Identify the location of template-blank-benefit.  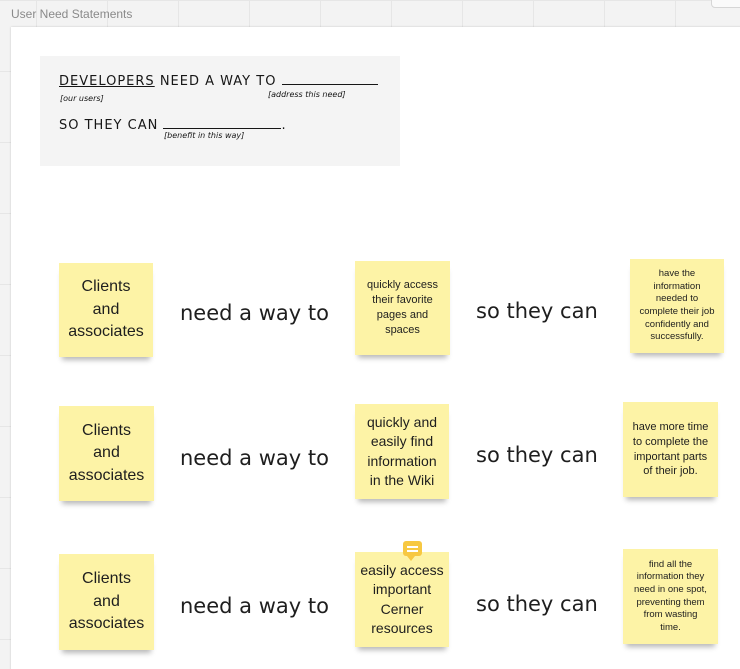
(222, 128).